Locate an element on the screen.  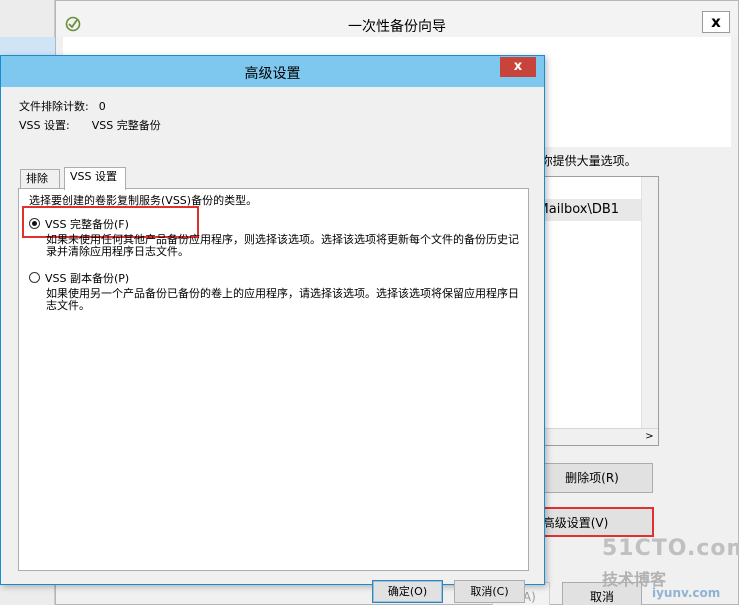
vss-setting-label: VSS 设置: is located at coordinates (44, 125).